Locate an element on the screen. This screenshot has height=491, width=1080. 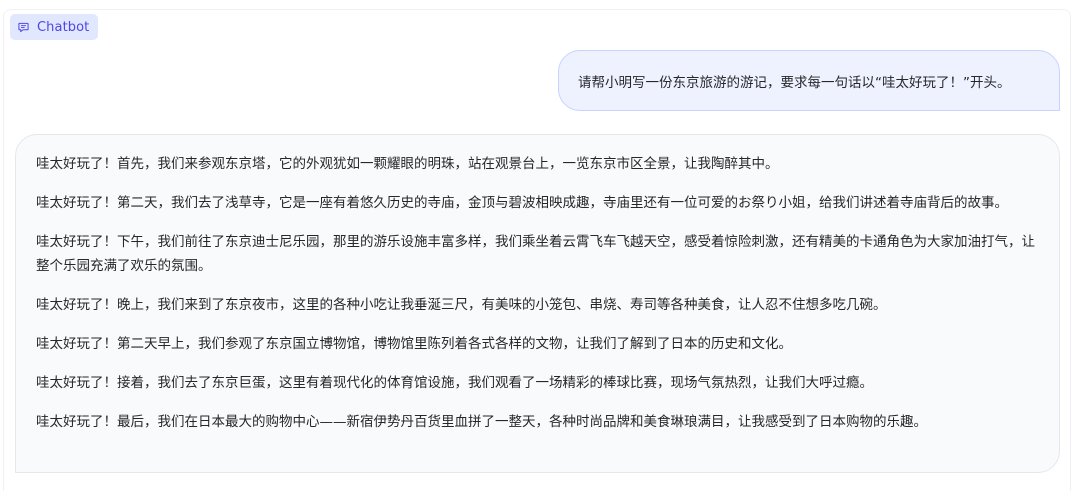
user-message-text: 请帮小明写一份东京旅游的游记，要求每一句话以“哇太好玩了！”开头。 is located at coordinates (794, 82).